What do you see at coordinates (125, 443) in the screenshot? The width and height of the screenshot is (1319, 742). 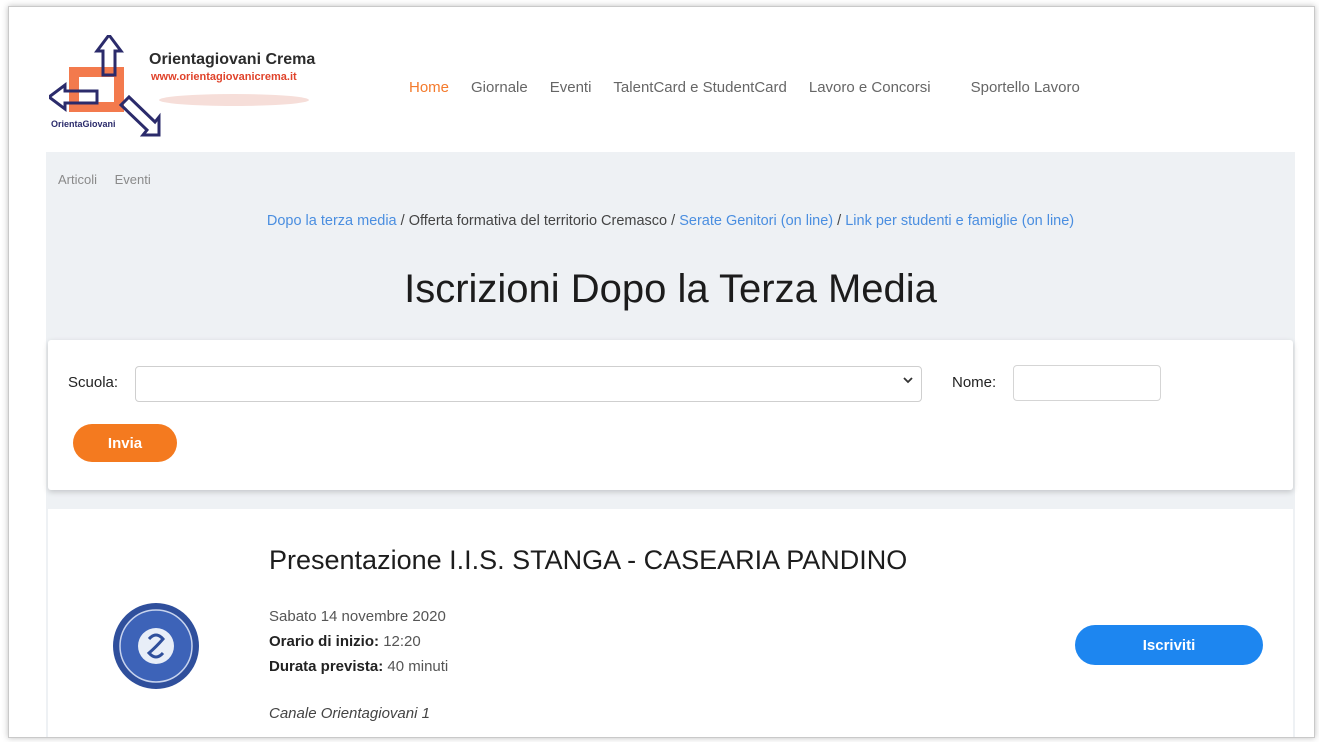 I see `invia-button: Invia` at bounding box center [125, 443].